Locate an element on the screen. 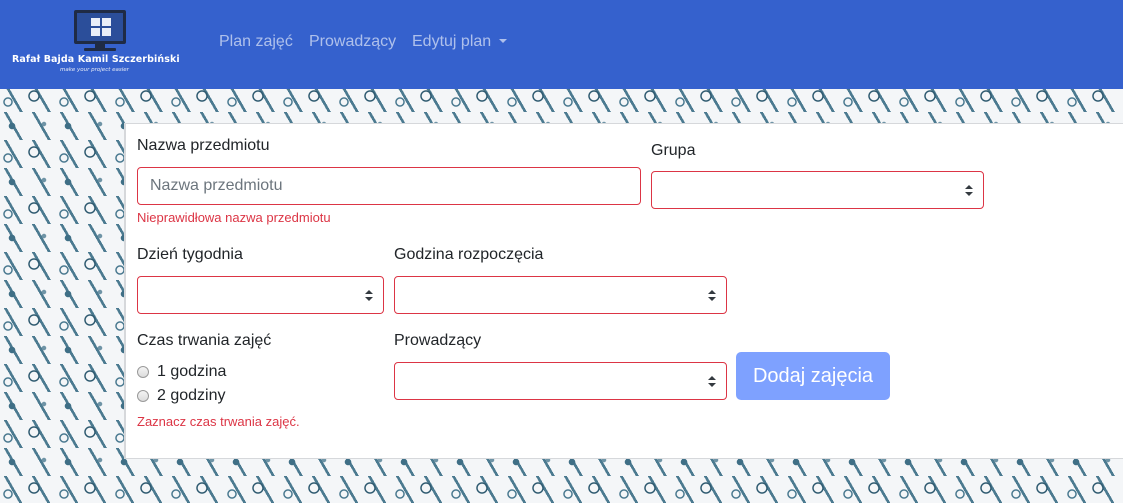 The image size is (1123, 503). nav-dropdown-edytuj-plan: Edytuj plan is located at coordinates (460, 42).